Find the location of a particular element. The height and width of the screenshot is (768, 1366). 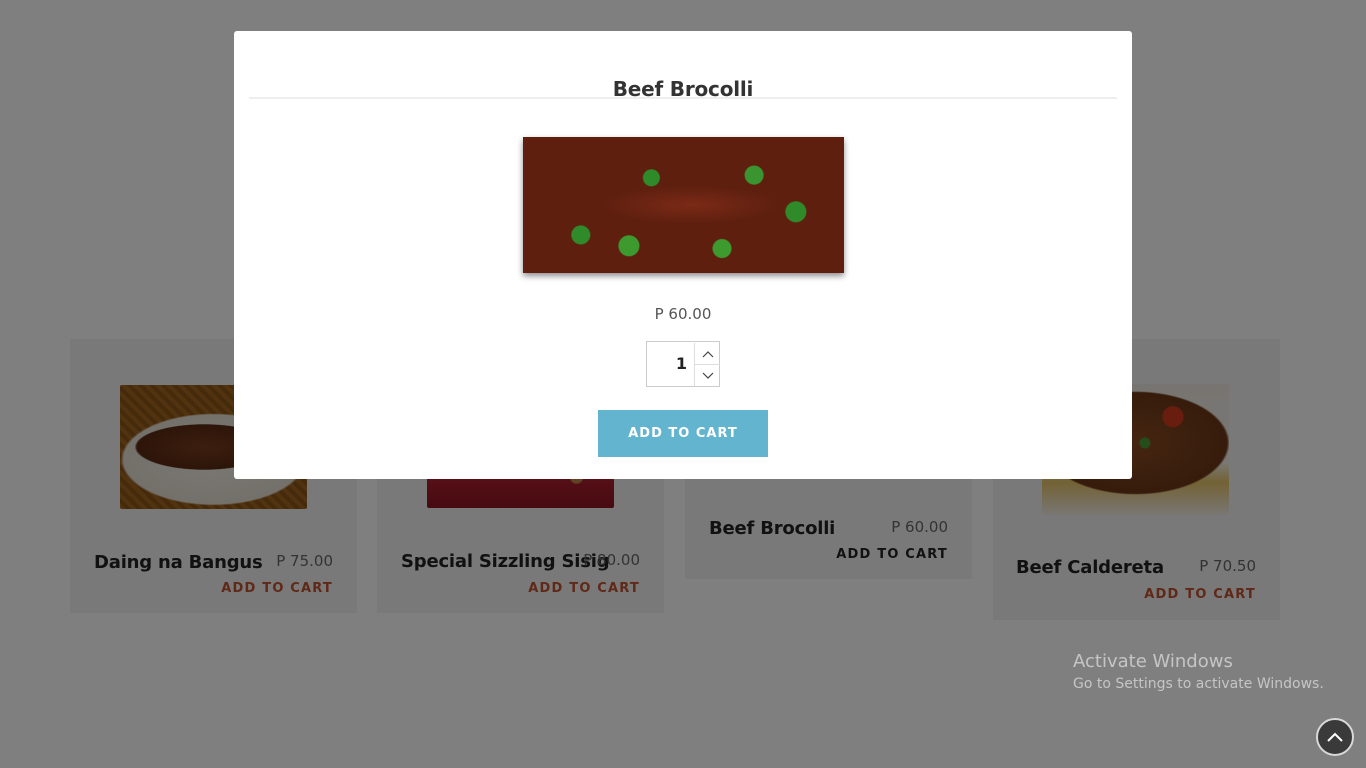

chevron-down-icon is located at coordinates (707, 375).